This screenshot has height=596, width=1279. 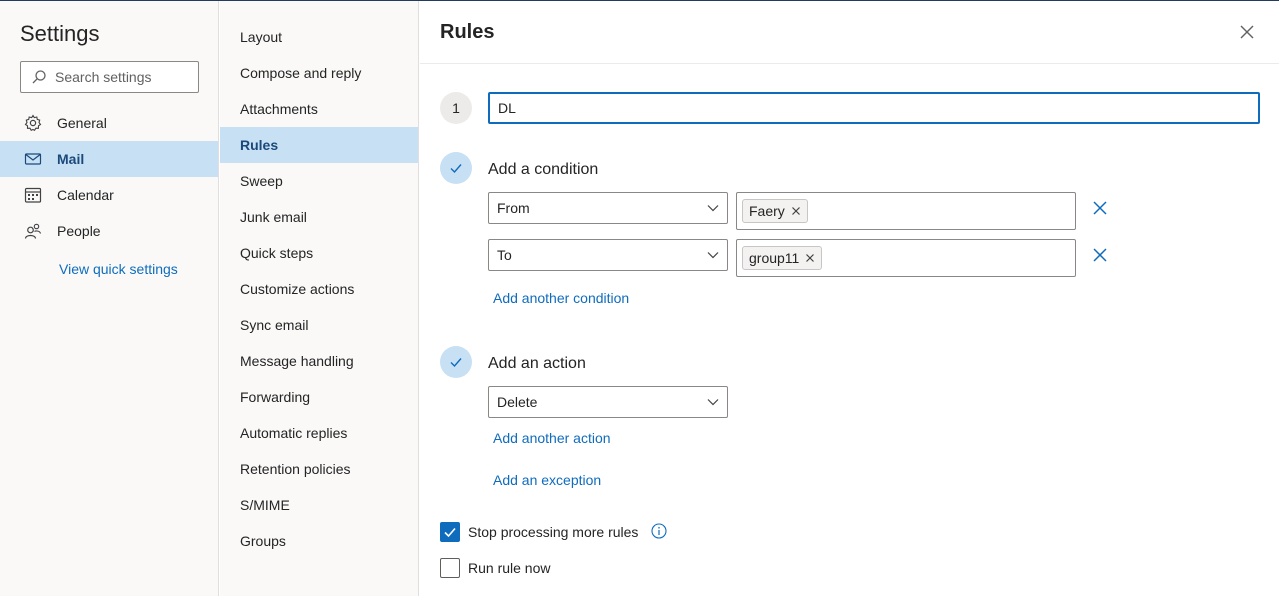 I want to click on search-icon, so click(x=39, y=77).